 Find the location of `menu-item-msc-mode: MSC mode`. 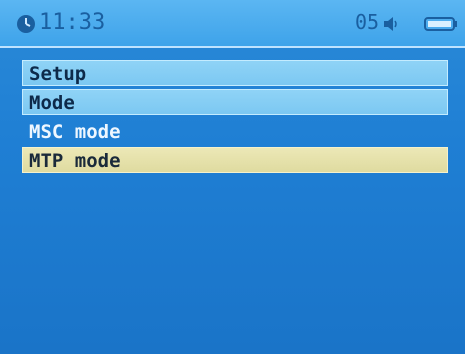

menu-item-msc-mode: MSC mode is located at coordinates (235, 131).